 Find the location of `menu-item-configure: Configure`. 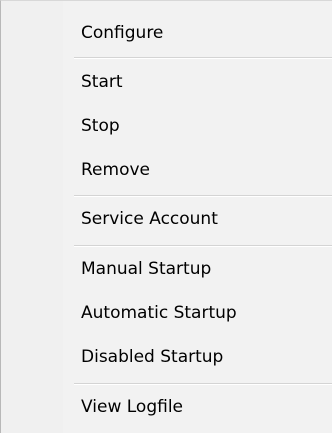

menu-item-configure: Configure is located at coordinates (167, 33).